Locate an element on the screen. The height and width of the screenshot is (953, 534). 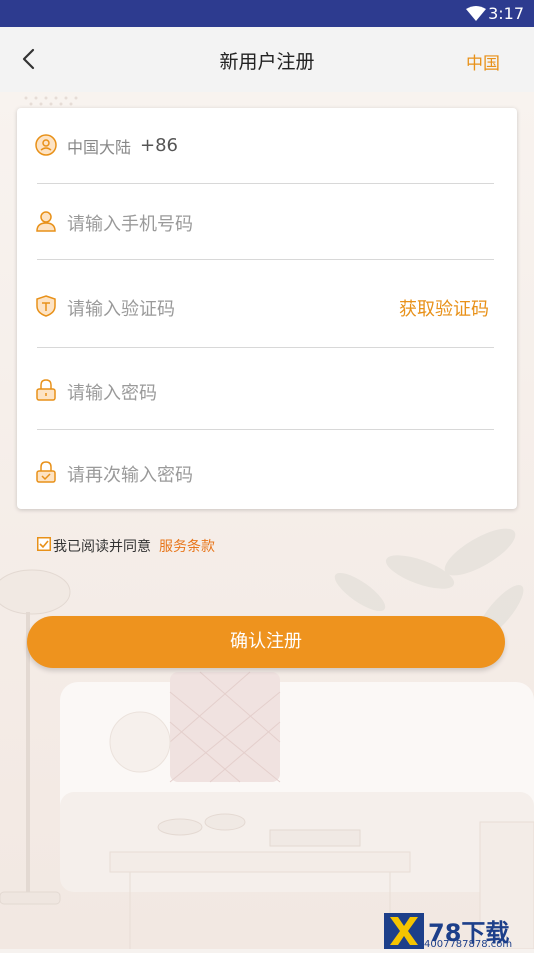
confirm-password-input: 请再次输入密码 is located at coordinates (130, 474).